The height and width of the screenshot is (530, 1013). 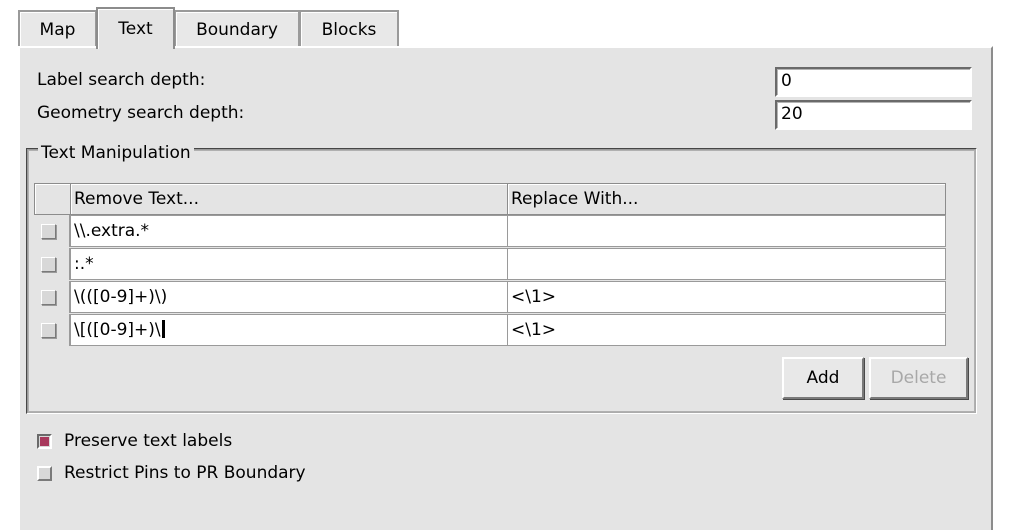 I want to click on tab-blocks: Blocks, so click(x=349, y=28).